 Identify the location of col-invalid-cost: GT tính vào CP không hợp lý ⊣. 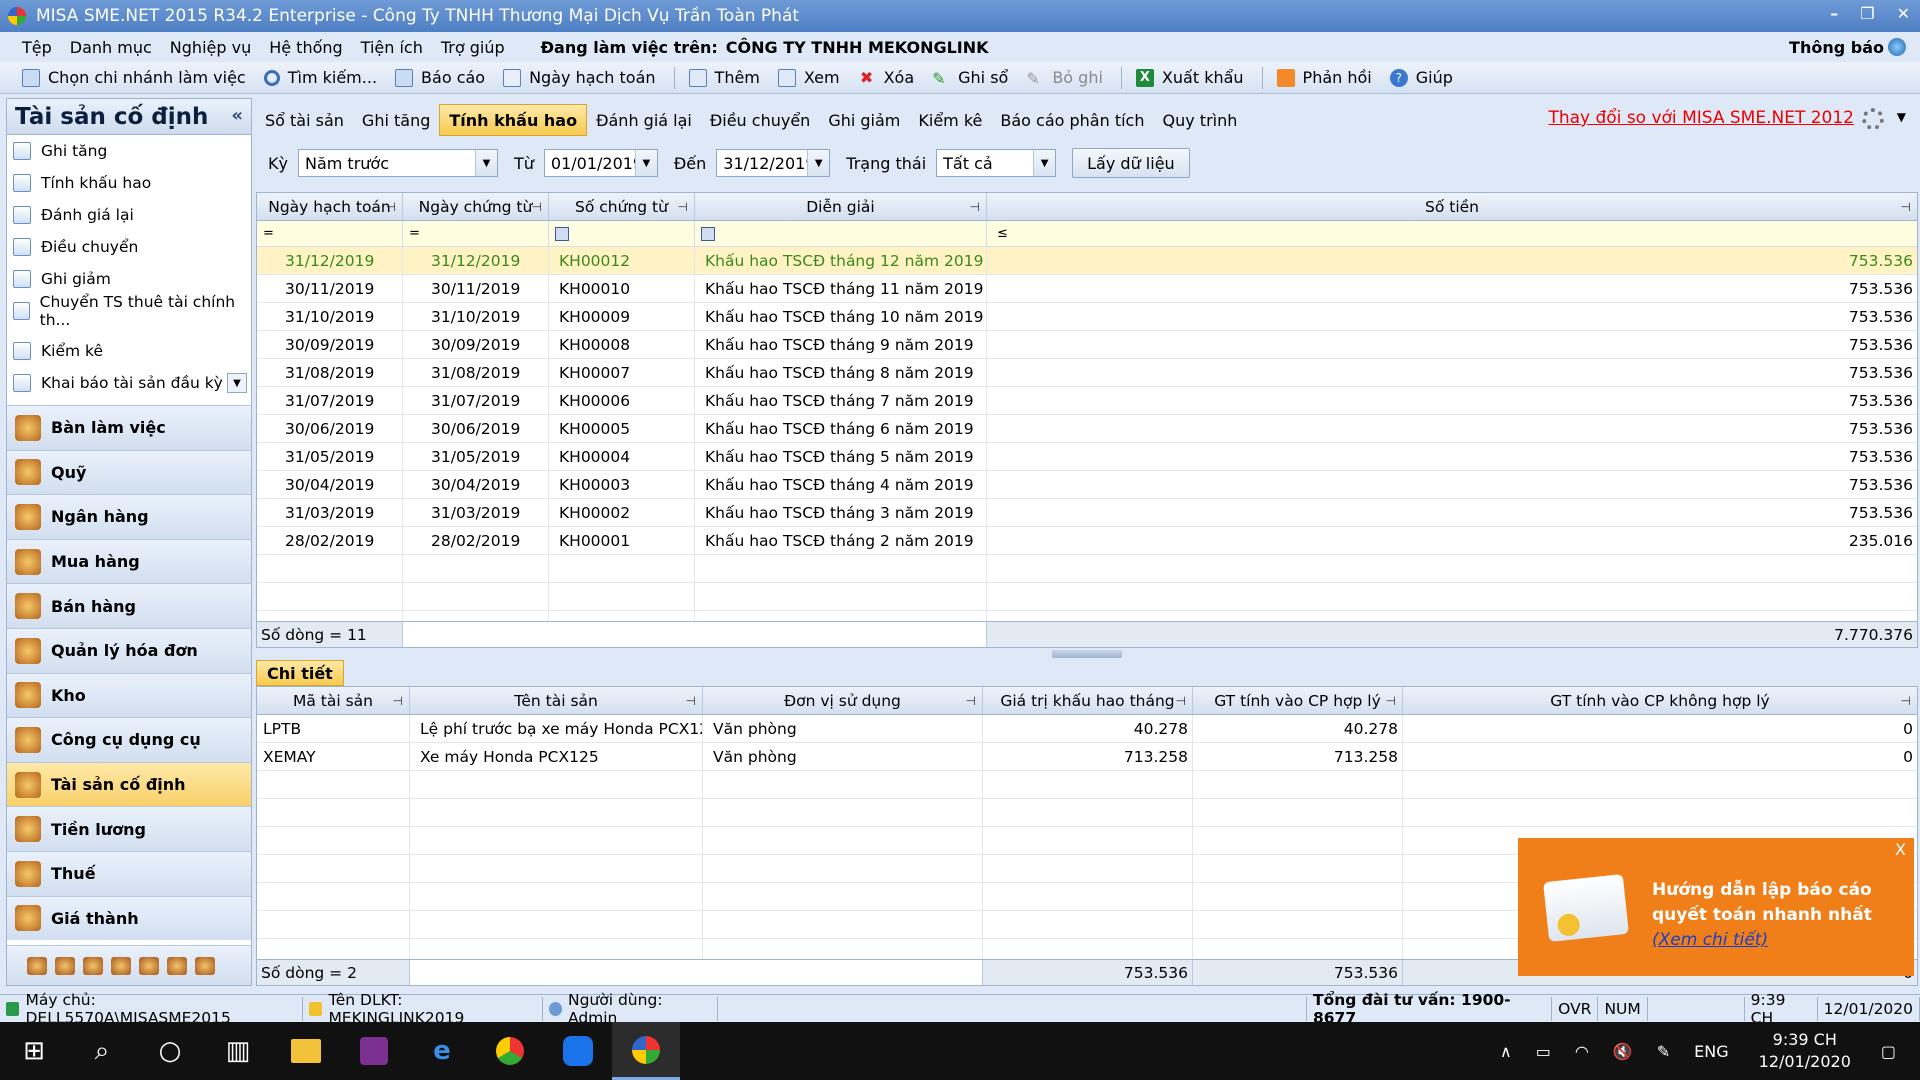
(1660, 700).